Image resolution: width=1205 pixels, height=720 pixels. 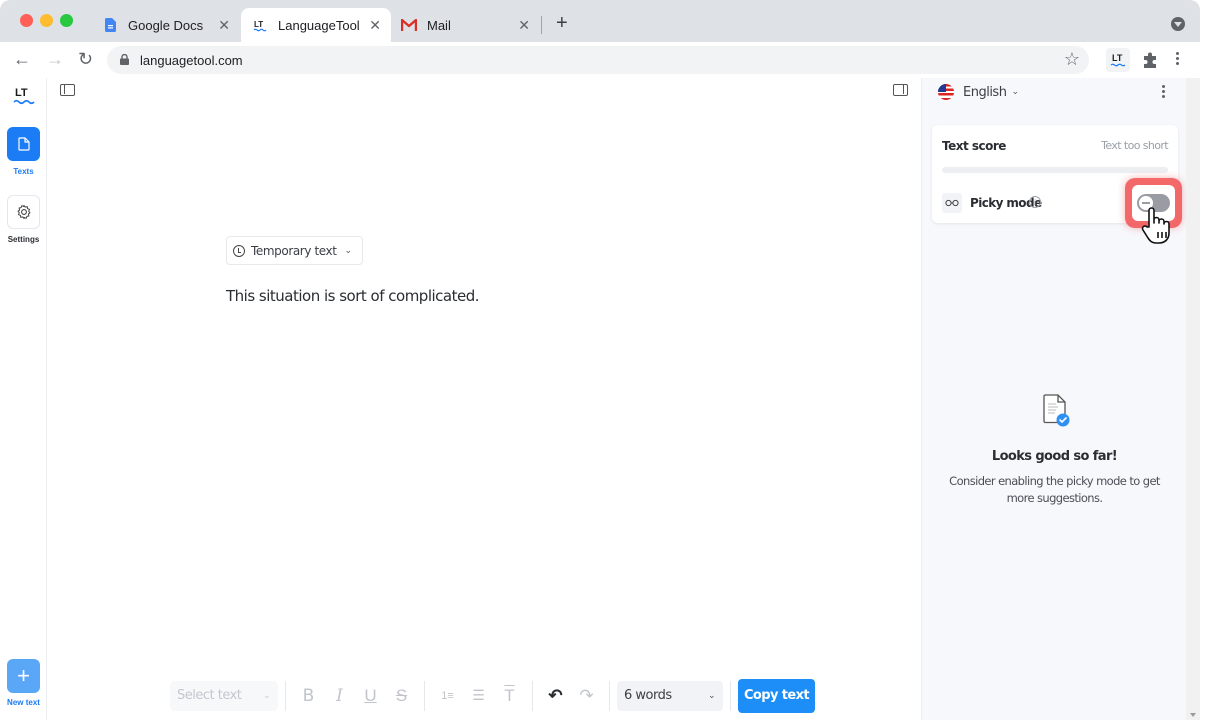 I want to click on tab-mail: Mail ✕, so click(x=466, y=25).